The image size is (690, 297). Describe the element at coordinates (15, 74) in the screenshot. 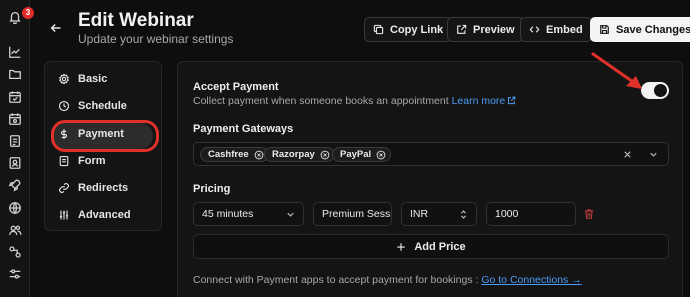

I see `folder-icon` at that location.